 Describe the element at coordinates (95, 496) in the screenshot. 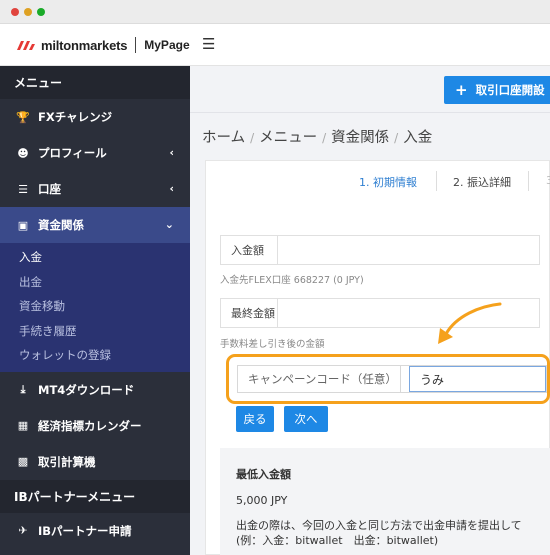

I see `sidebar-section-ib-title: IBパートナーメニュー` at that location.